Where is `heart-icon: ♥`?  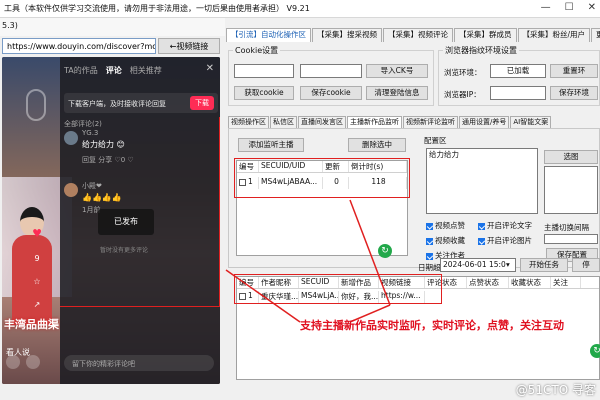 heart-icon: ♥ is located at coordinates (37, 233).